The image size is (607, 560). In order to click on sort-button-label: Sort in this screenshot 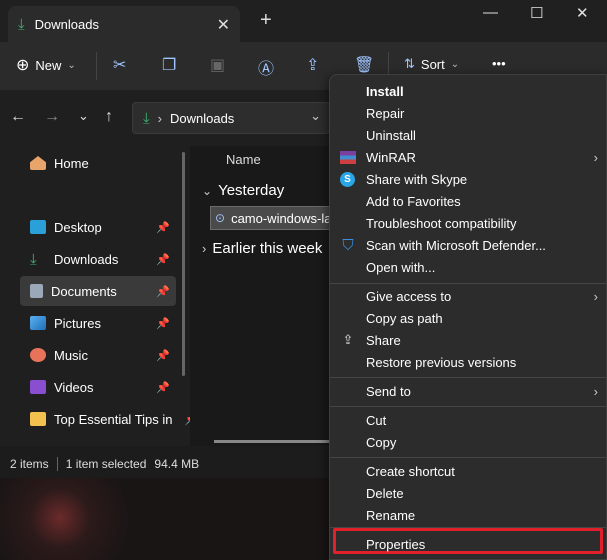, I will do `click(432, 64)`.